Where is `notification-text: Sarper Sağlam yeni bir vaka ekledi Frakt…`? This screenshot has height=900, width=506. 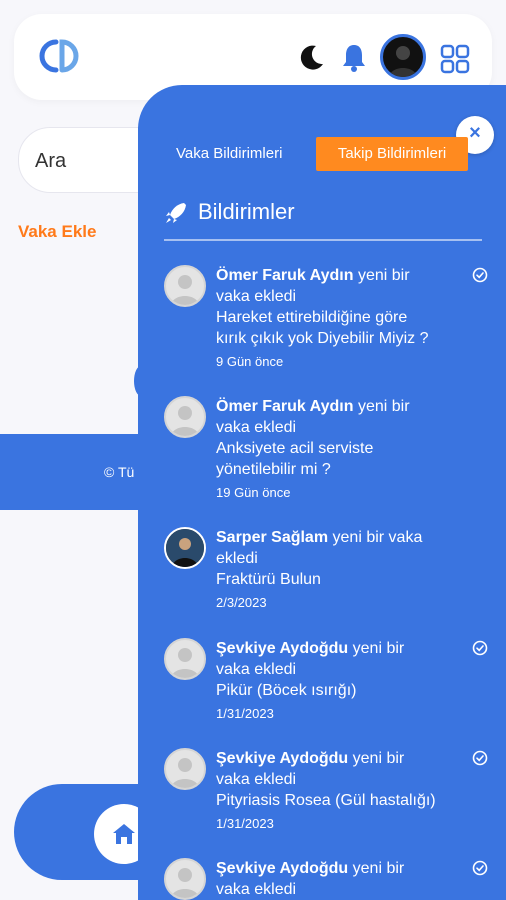 notification-text: Sarper Sağlam yeni bir vaka ekledi Frakt… is located at coordinates (336, 570).